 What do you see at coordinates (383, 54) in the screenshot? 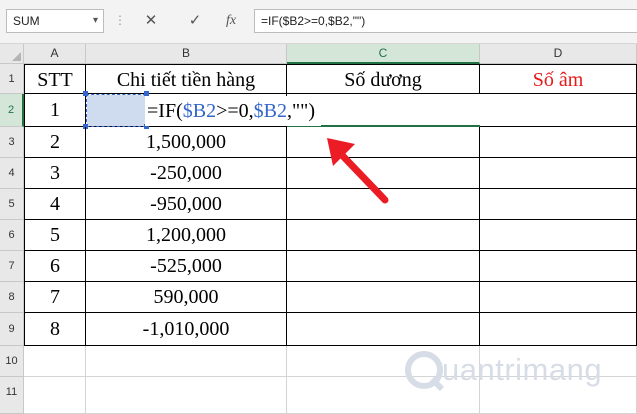
I see `column-header-c: C` at bounding box center [383, 54].